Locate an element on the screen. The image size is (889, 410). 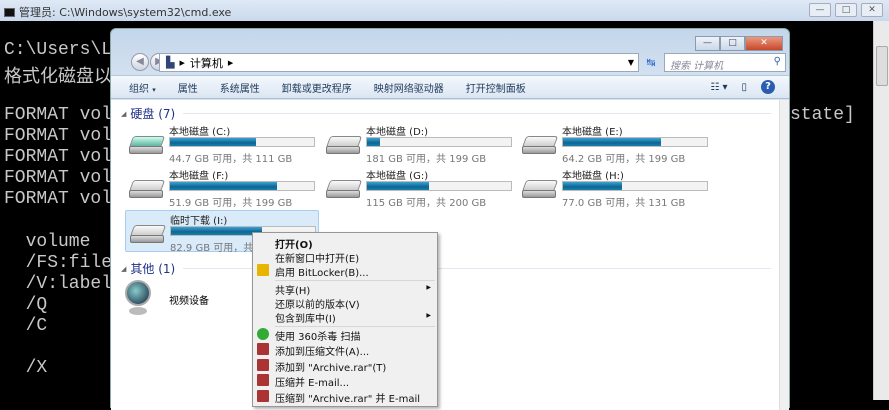
drive-item: 本地磁盘 (D:) 181 GB 可用，共 199 GB is located at coordinates (419, 143).